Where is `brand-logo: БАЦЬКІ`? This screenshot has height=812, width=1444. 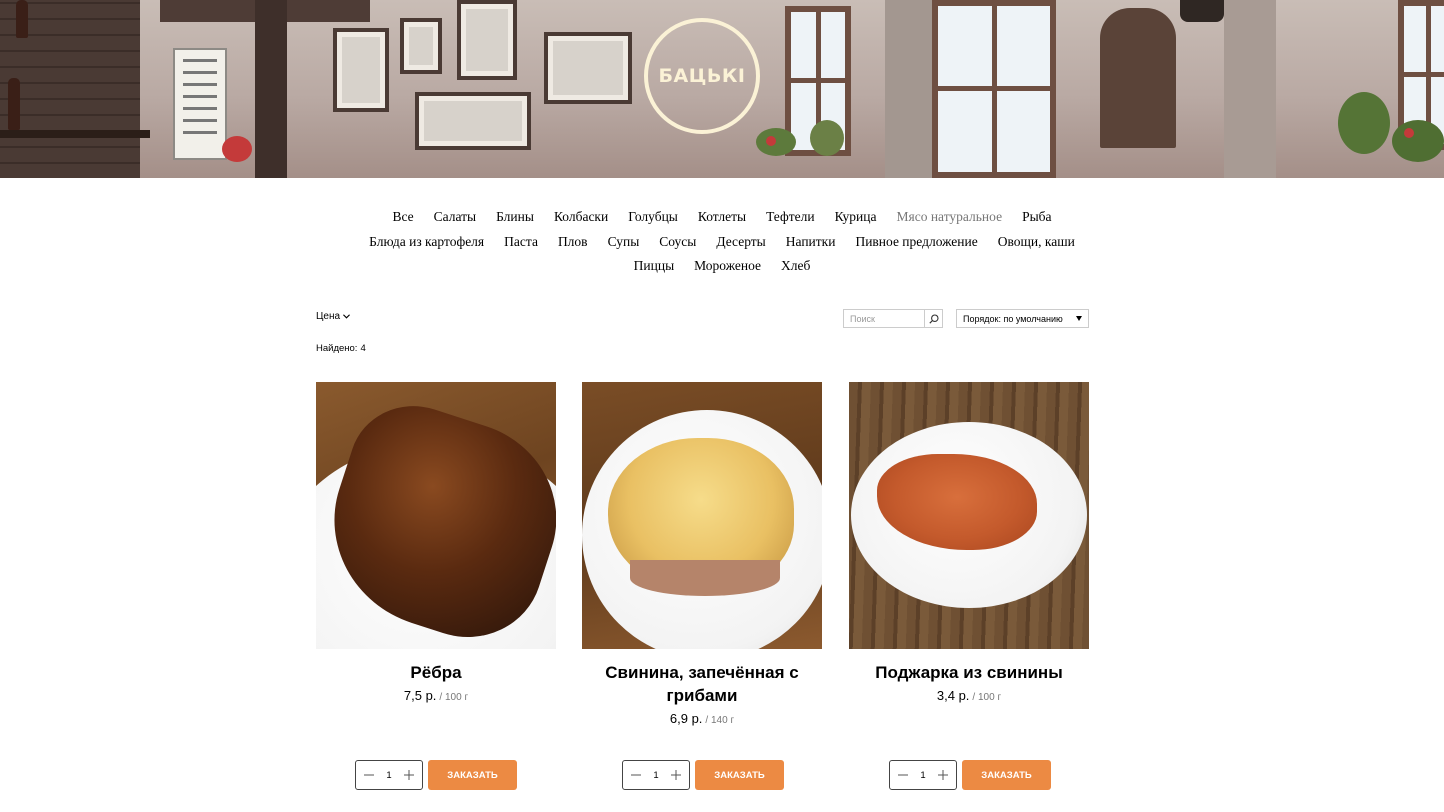
brand-logo: БАЦЬКІ is located at coordinates (702, 76).